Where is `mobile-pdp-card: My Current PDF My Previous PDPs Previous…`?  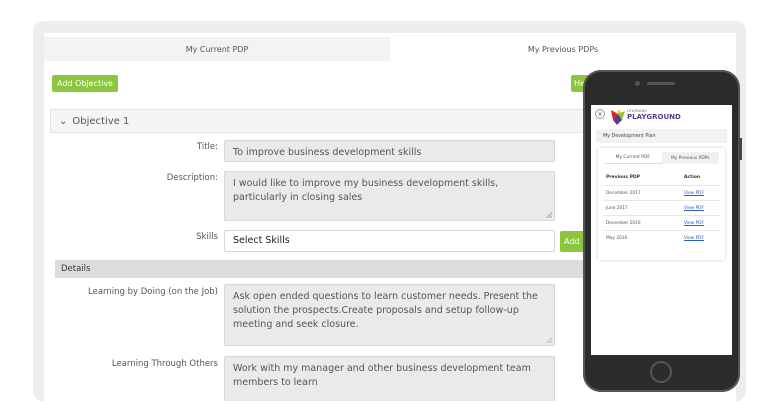 mobile-pdp-card: My Current PDF My Previous PDPs Previous… is located at coordinates (661, 204).